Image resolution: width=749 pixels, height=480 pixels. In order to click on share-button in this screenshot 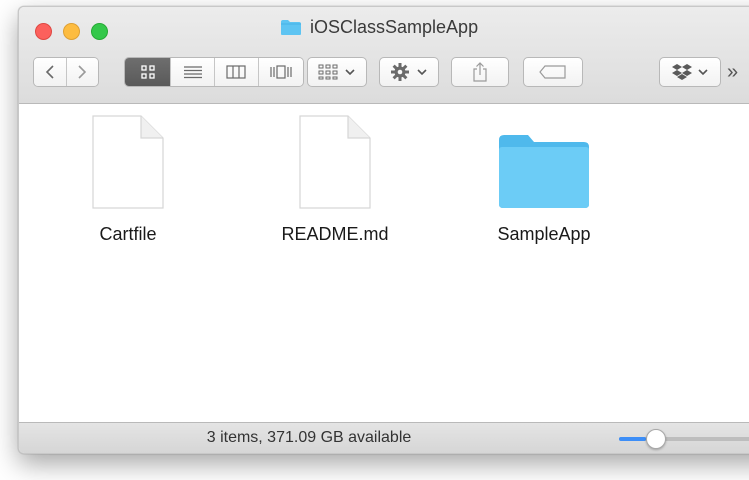, I will do `click(480, 72)`.